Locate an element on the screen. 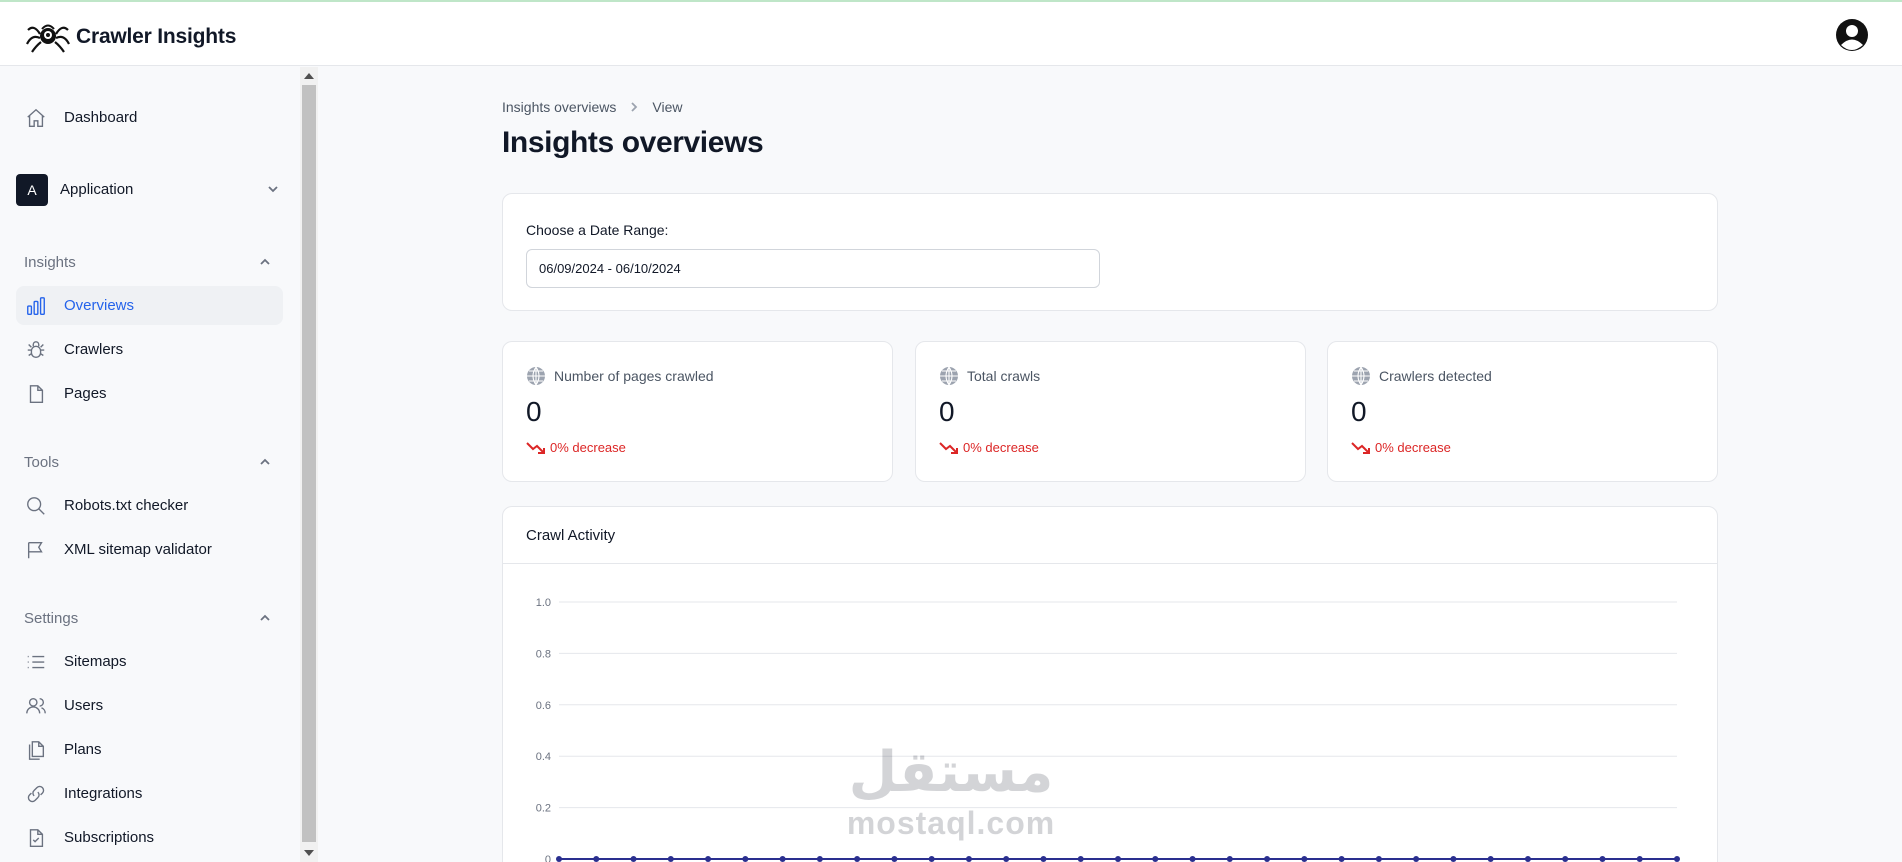 The image size is (1902, 862). sidebar-item-sitemap-validator: XML sitemap validator is located at coordinates (149, 549).